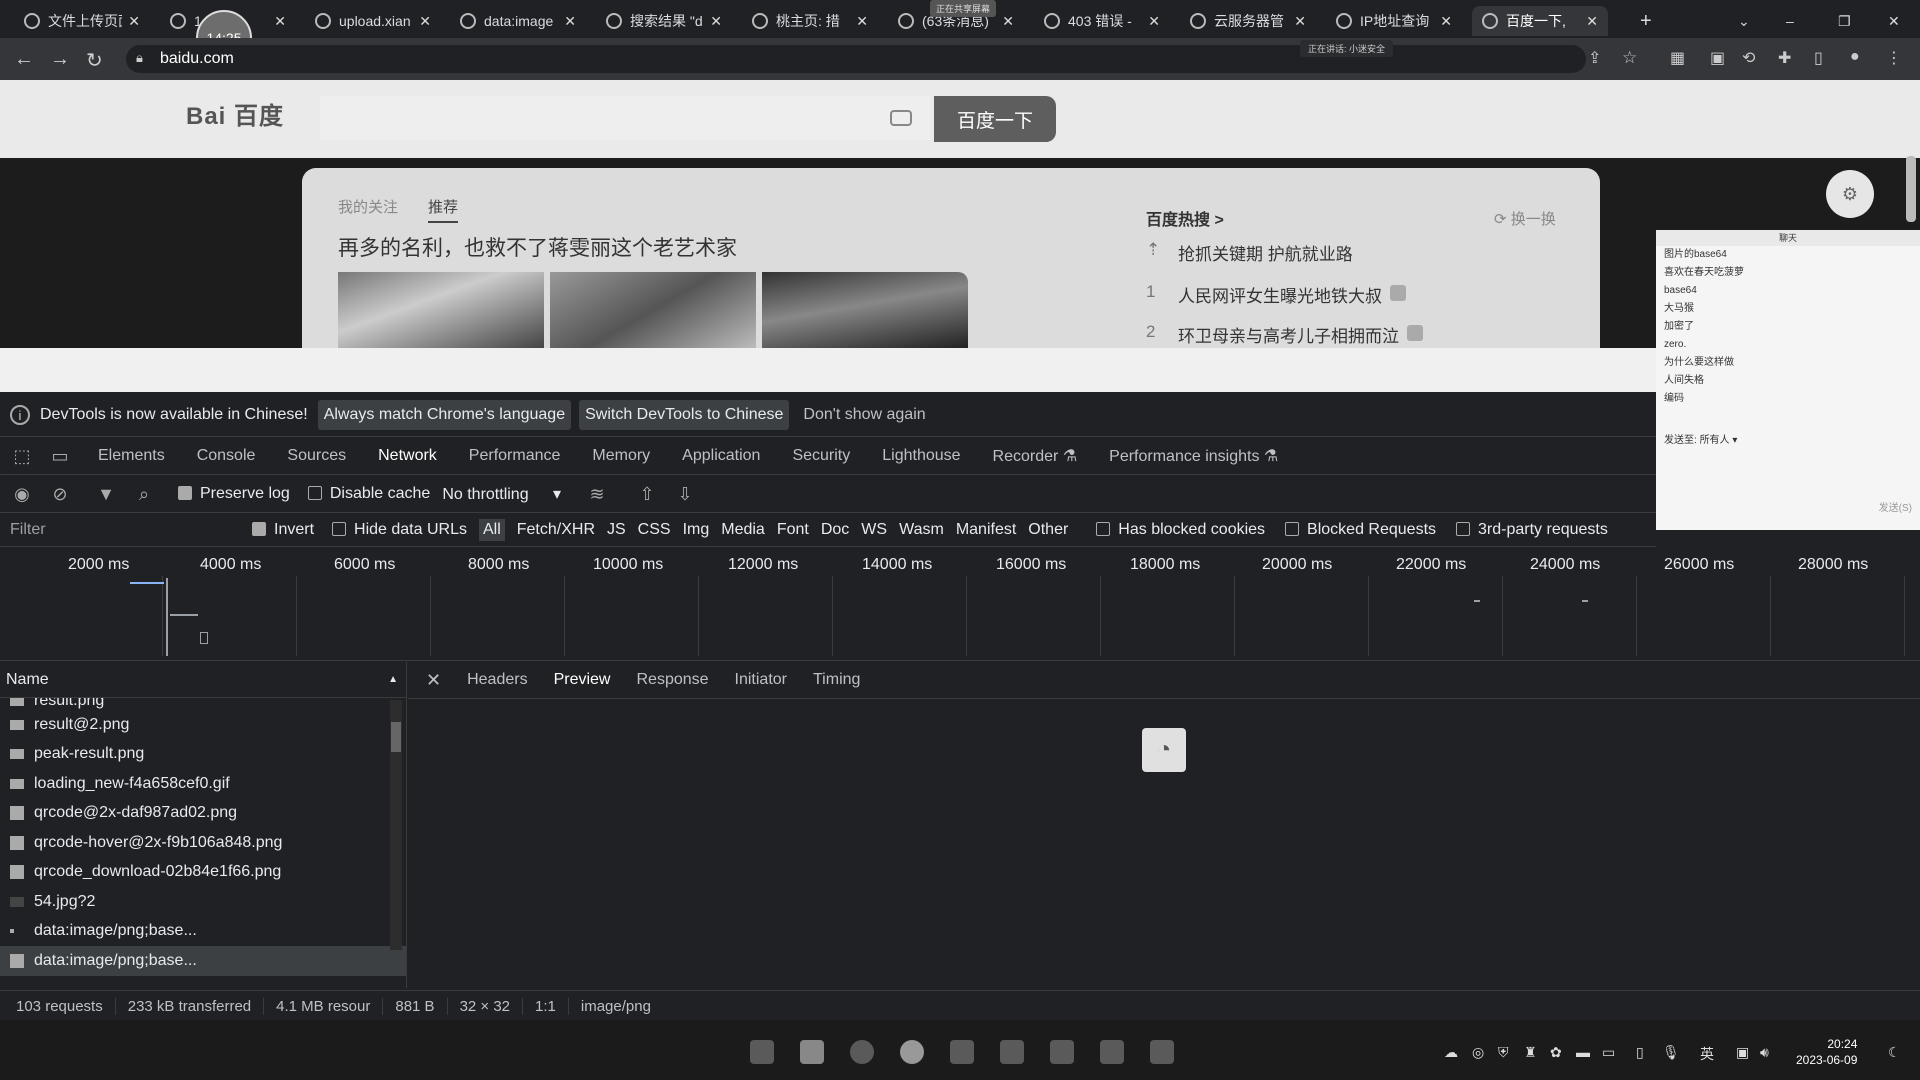 The width and height of the screenshot is (1920, 1080). Describe the element at coordinates (616, 530) in the screenshot. I see `filter-type-js: JS` at that location.